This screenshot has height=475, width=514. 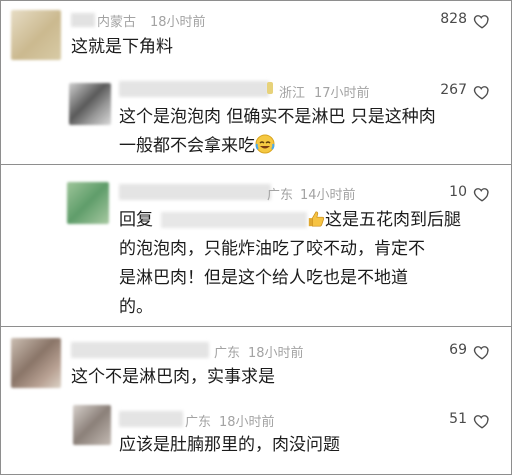 What do you see at coordinates (393, 220) in the screenshot?
I see `comment-text-line-1-content: 这是五花肉到后腿` at bounding box center [393, 220].